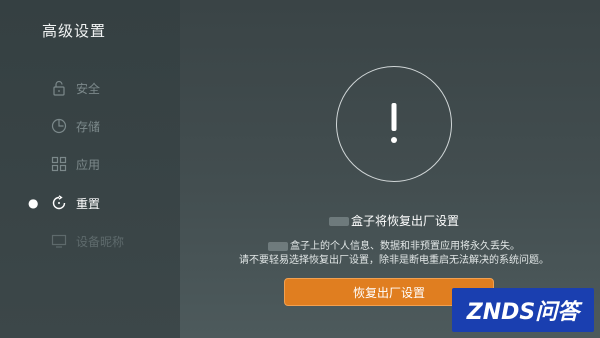  What do you see at coordinates (74, 31) in the screenshot?
I see `page-title: 高级设置` at bounding box center [74, 31].